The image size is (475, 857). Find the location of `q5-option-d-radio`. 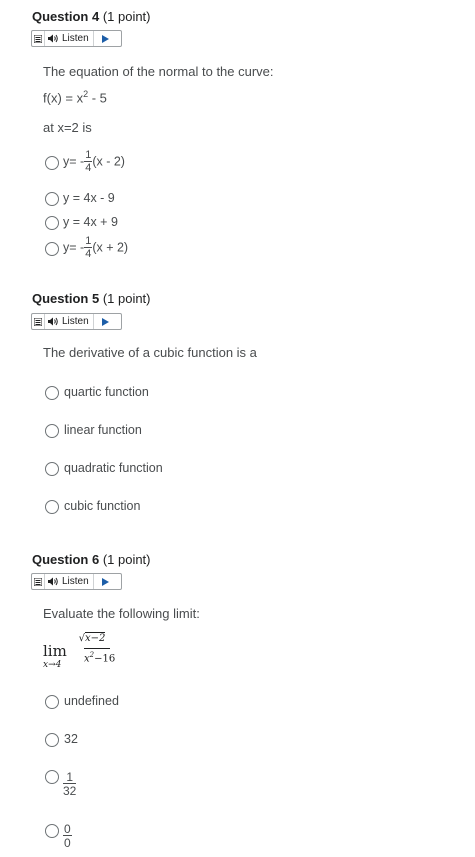

q5-option-d-radio is located at coordinates (52, 507).